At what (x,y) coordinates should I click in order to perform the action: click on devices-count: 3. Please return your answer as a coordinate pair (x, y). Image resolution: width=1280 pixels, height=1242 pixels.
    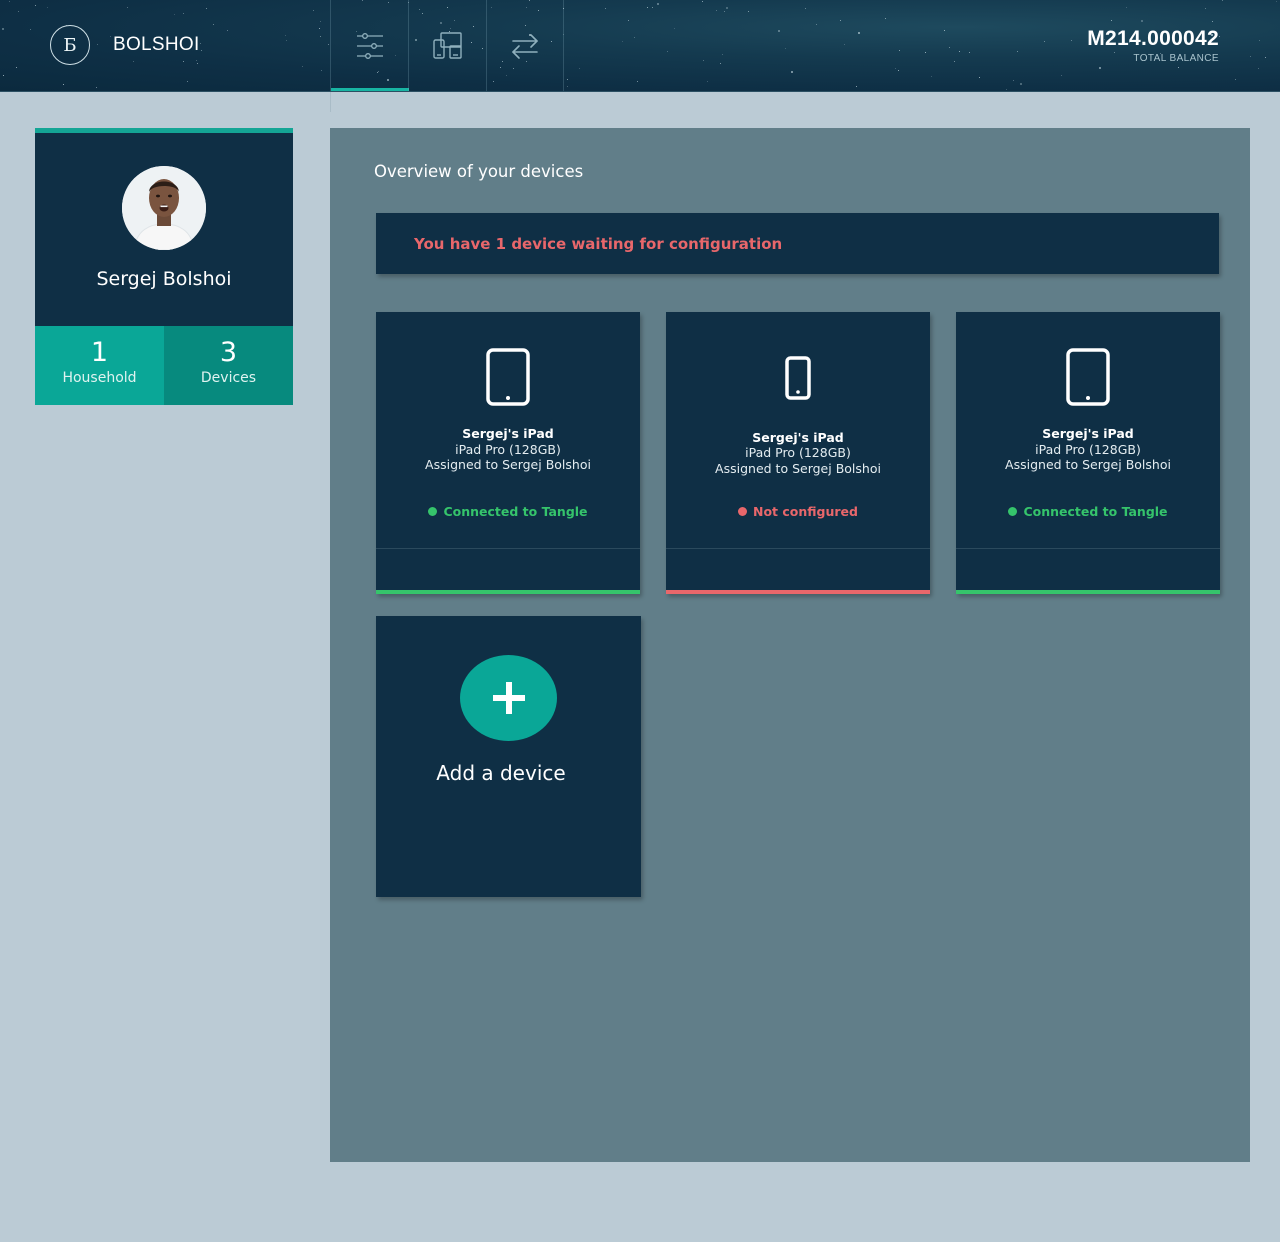
    Looking at the image, I should click on (228, 352).